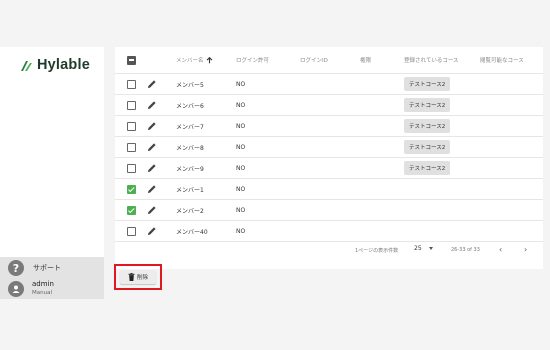 The width and height of the screenshot is (550, 350). Describe the element at coordinates (63, 65) in the screenshot. I see `logo-text: Hylable` at that location.